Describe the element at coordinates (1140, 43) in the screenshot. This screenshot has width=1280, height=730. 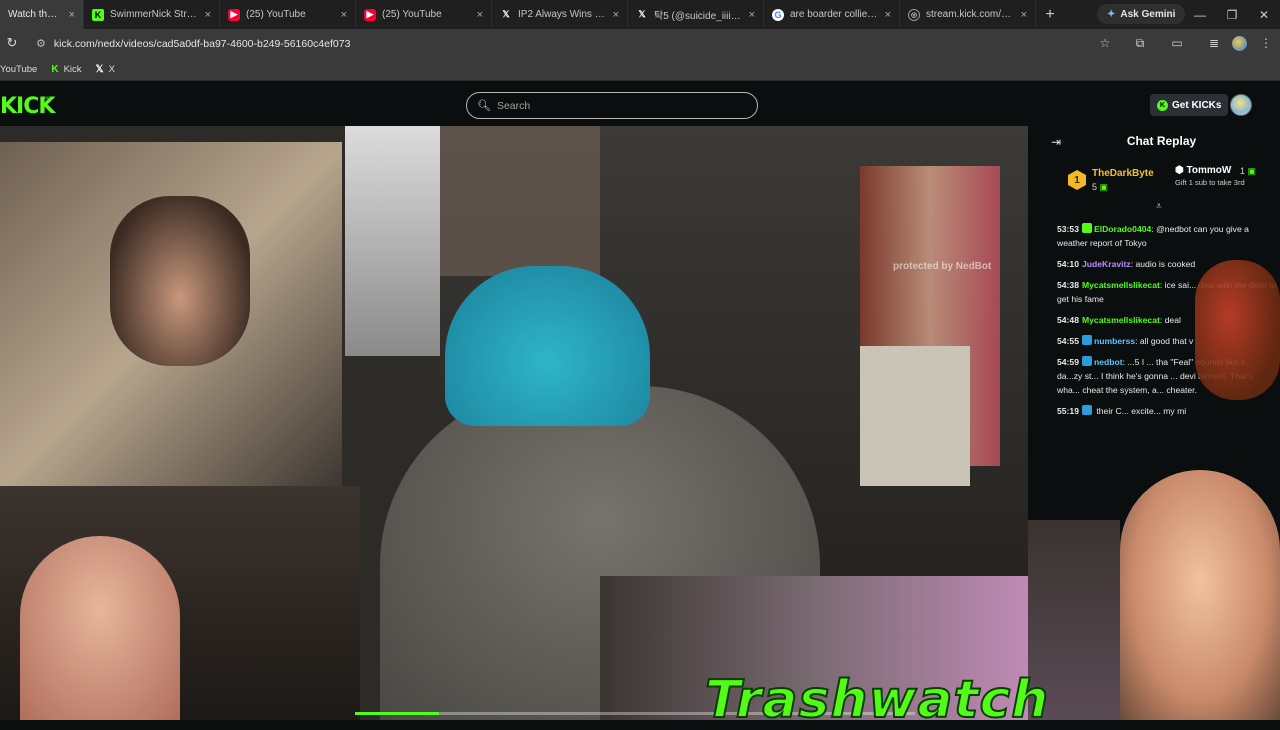
I see `extensions-icon: ⧉` at that location.